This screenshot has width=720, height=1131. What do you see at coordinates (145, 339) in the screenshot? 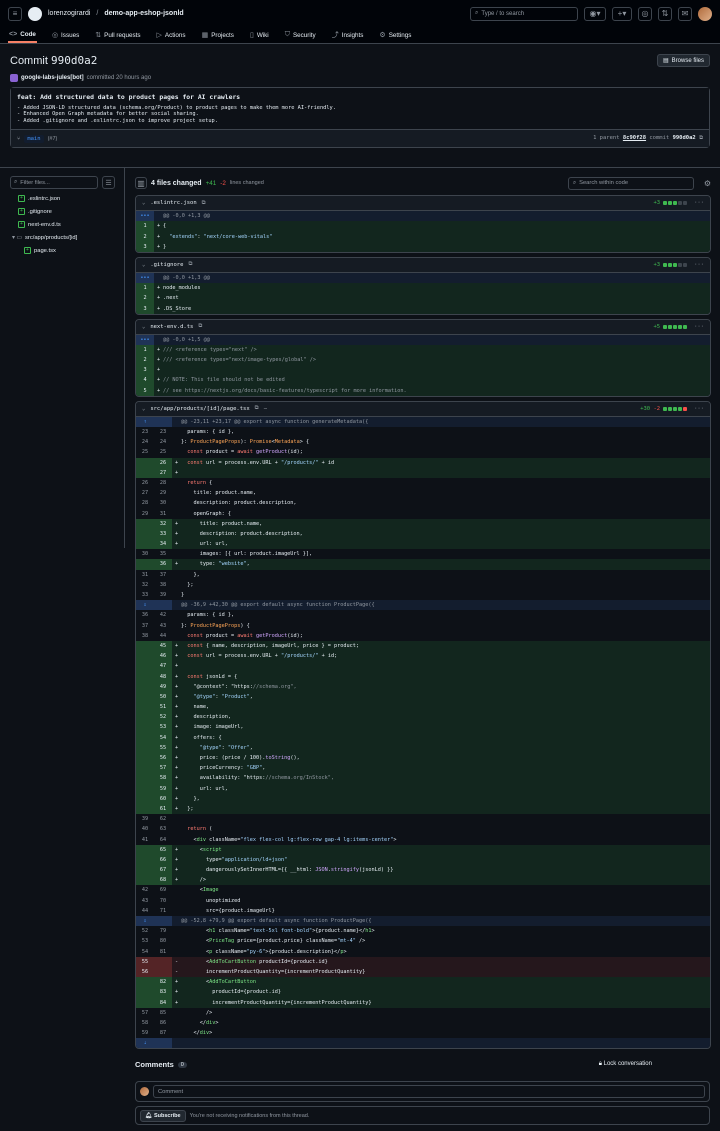
I see `line-number: •••` at bounding box center [145, 339].